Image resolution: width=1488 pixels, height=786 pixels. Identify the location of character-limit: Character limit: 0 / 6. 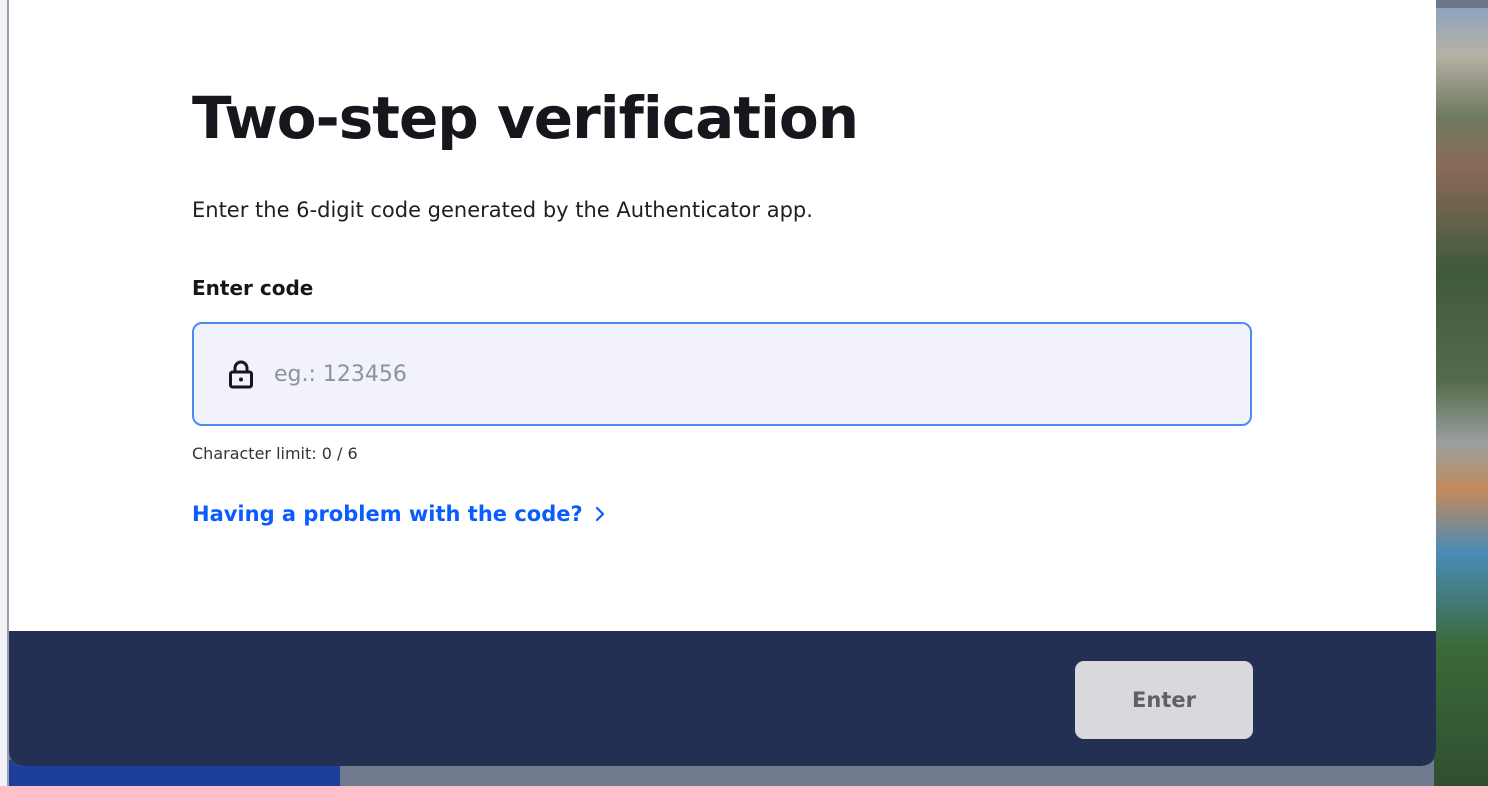
(275, 453).